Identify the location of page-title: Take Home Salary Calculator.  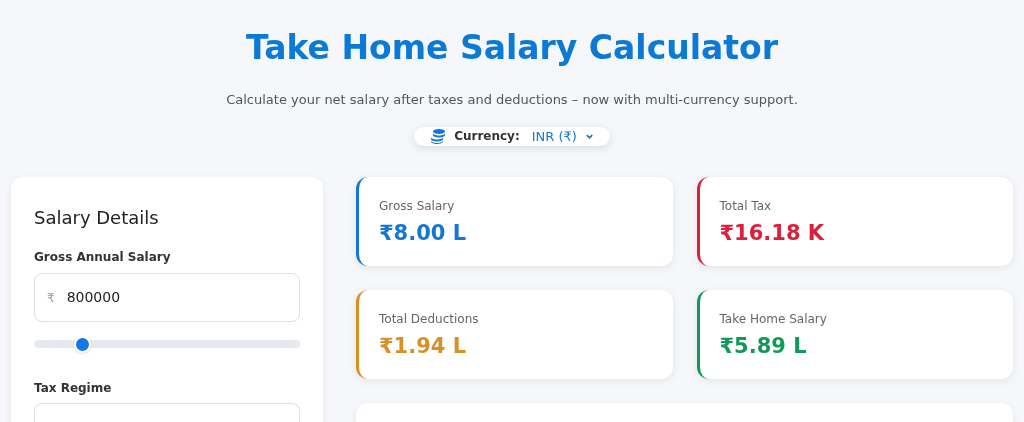
(511, 48).